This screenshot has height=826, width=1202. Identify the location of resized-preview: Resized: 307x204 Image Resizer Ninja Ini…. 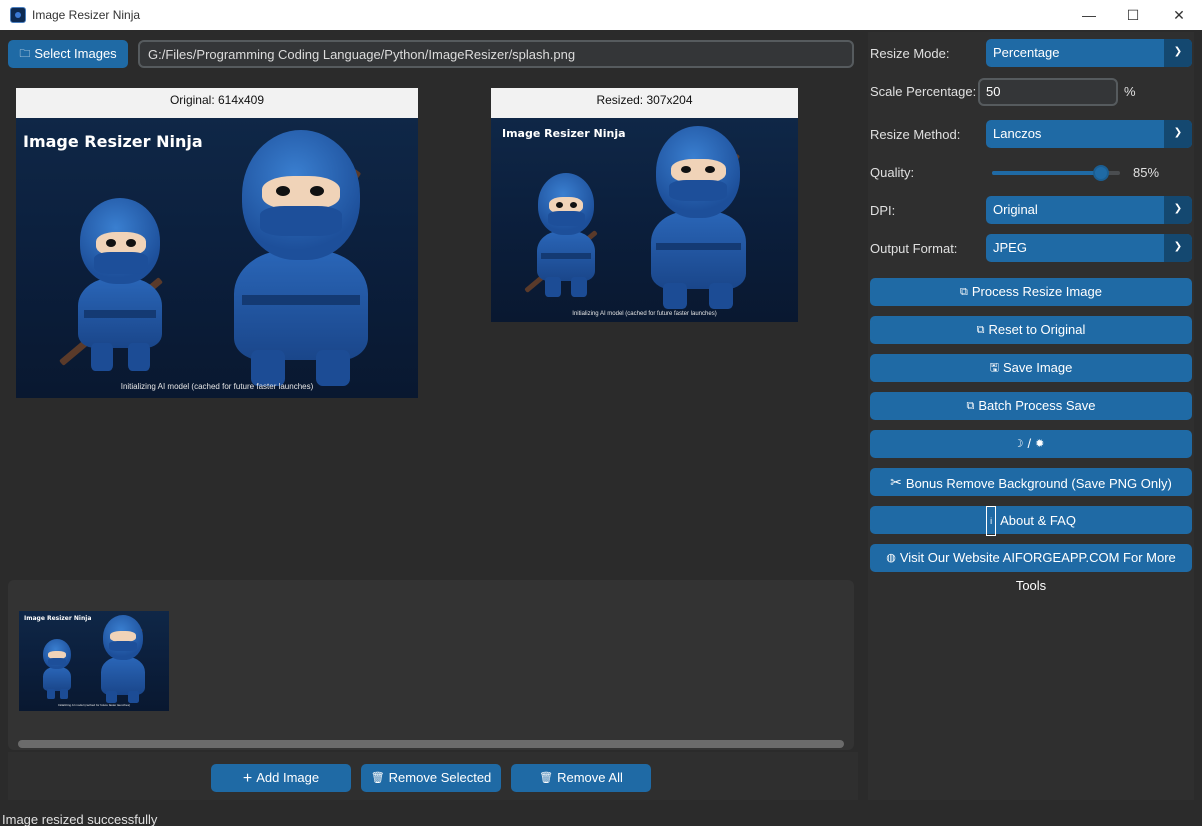
(644, 205).